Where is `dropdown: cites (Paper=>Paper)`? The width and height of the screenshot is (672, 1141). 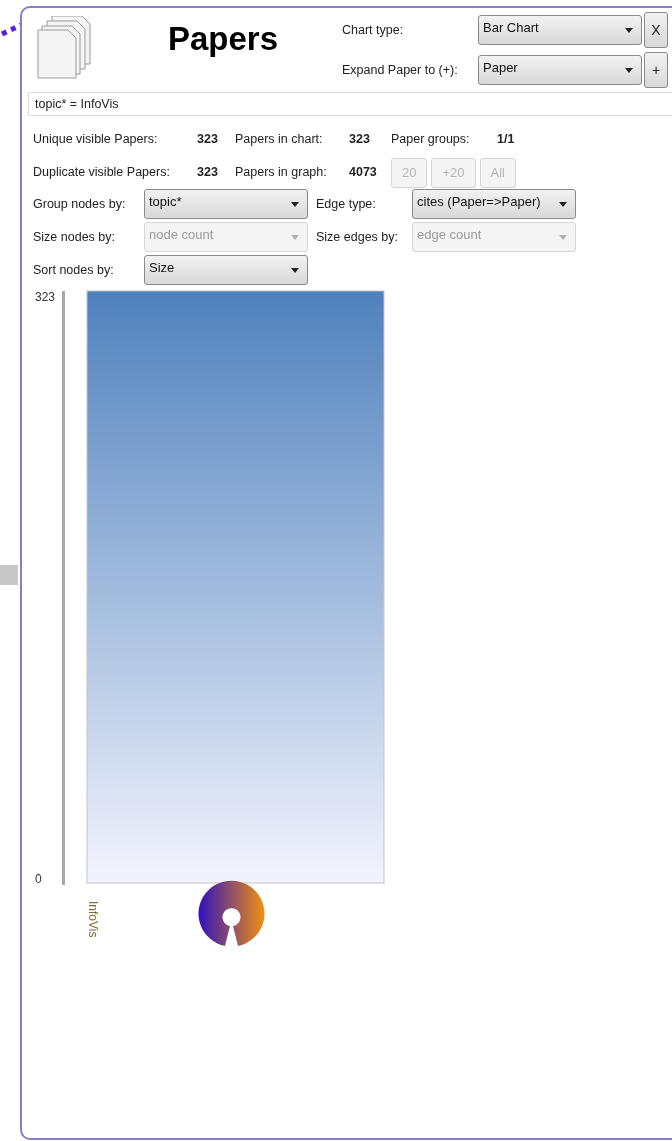 dropdown: cites (Paper=>Paper) is located at coordinates (494, 204).